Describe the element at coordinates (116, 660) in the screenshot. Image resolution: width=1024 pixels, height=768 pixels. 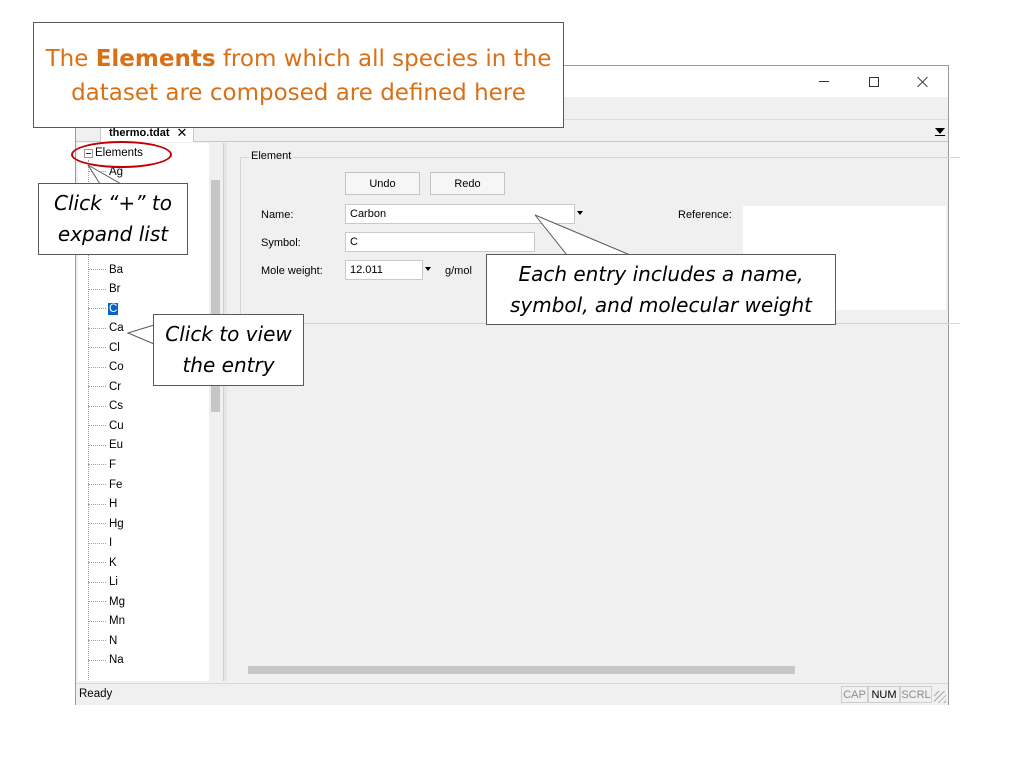
I see `tree-item-label: Na` at that location.